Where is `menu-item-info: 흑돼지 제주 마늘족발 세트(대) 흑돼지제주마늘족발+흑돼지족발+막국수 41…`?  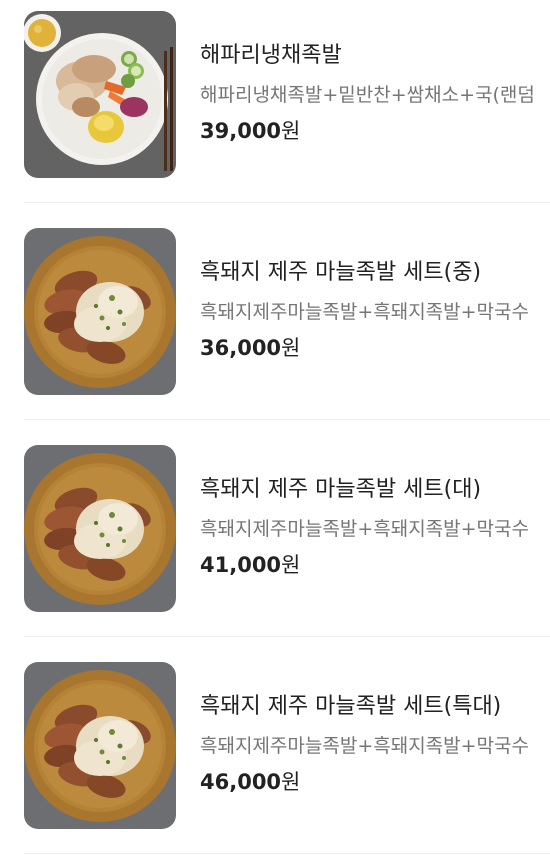 menu-item-info: 흑돼지 제주 마늘족발 세트(대) 흑돼지제주마늘족발+흑돼지족발+막국수 41… is located at coordinates (375, 529).